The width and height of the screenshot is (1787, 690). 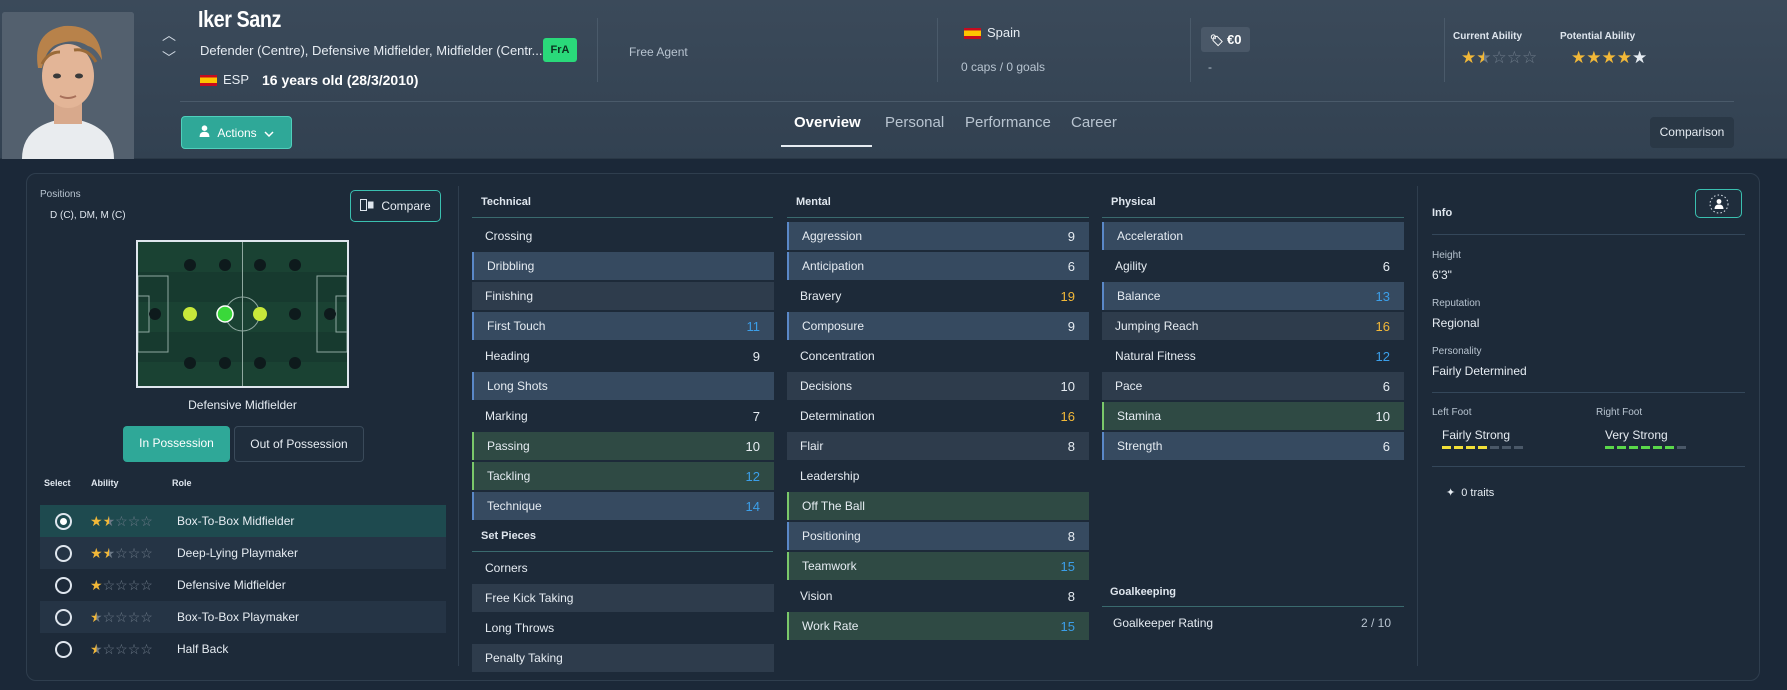 I want to click on in-possession-button: In Possession, so click(x=176, y=444).